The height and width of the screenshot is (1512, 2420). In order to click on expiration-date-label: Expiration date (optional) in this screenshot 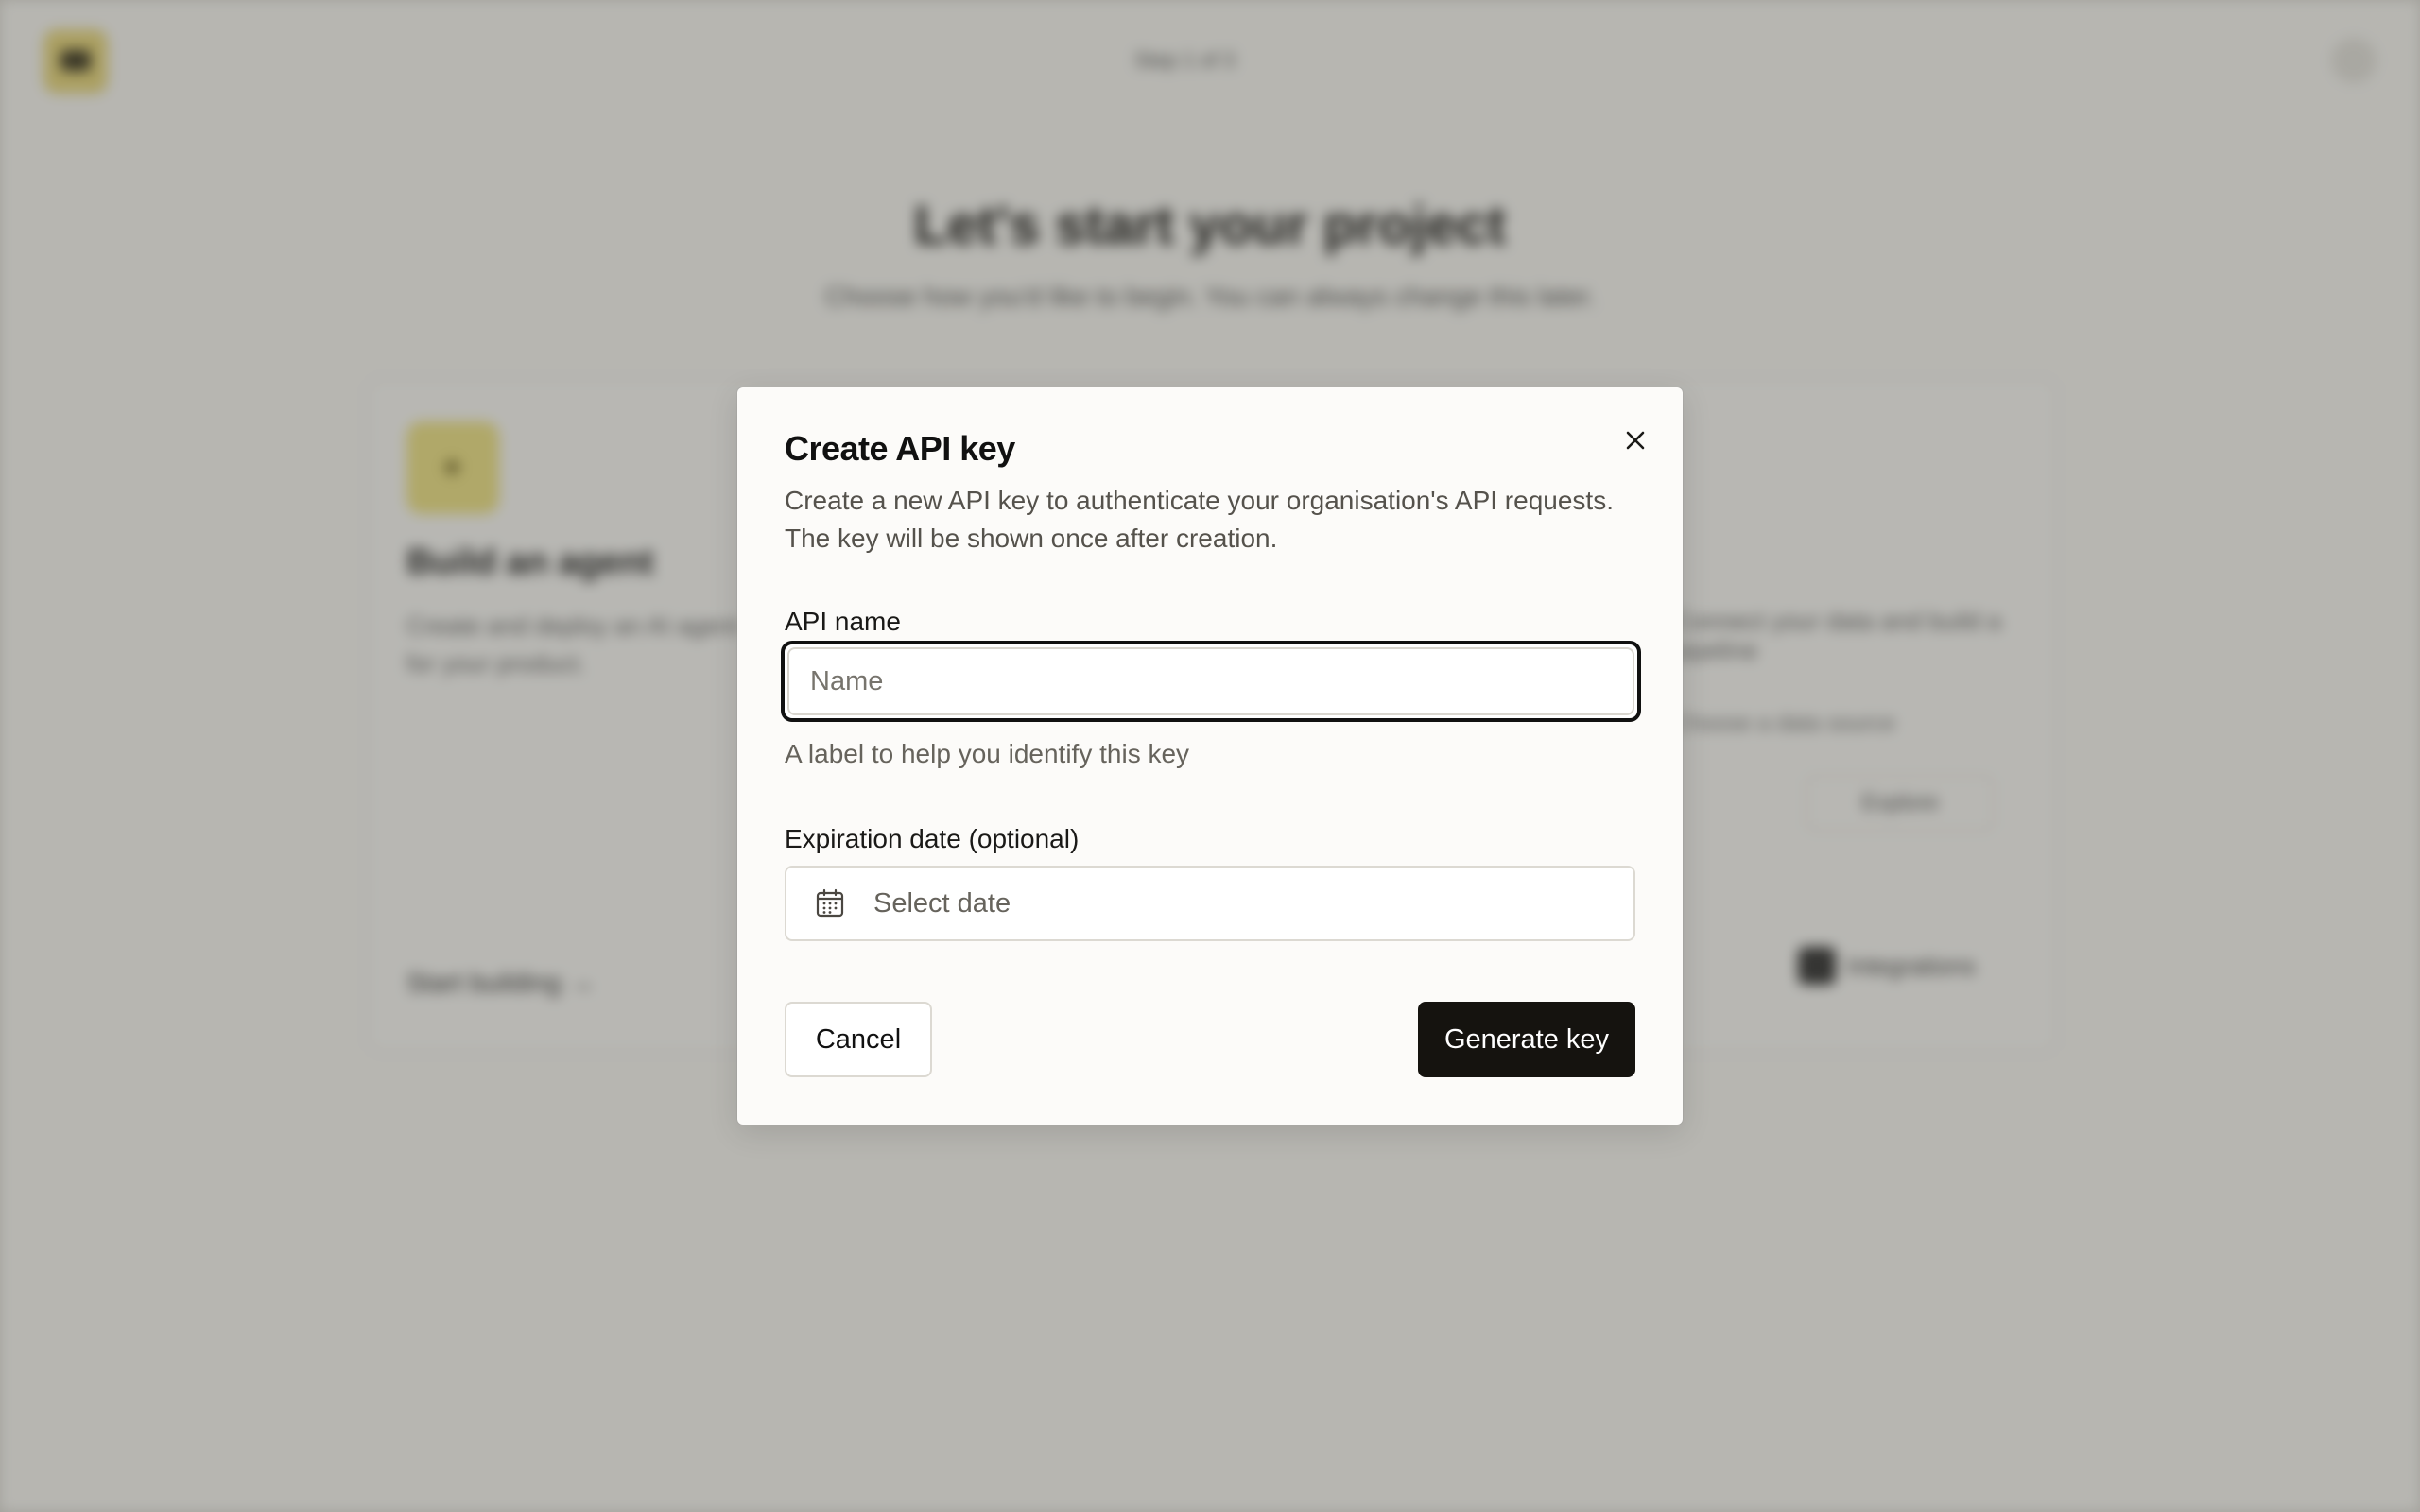, I will do `click(932, 838)`.